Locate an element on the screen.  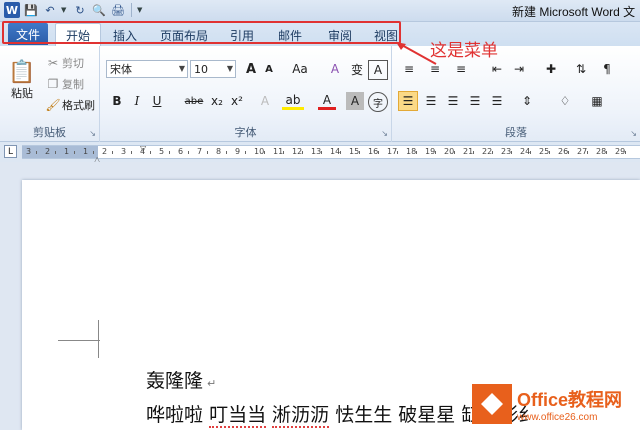
format-painter-button: 🖌 格式刷 is located at coordinates (69, 105).